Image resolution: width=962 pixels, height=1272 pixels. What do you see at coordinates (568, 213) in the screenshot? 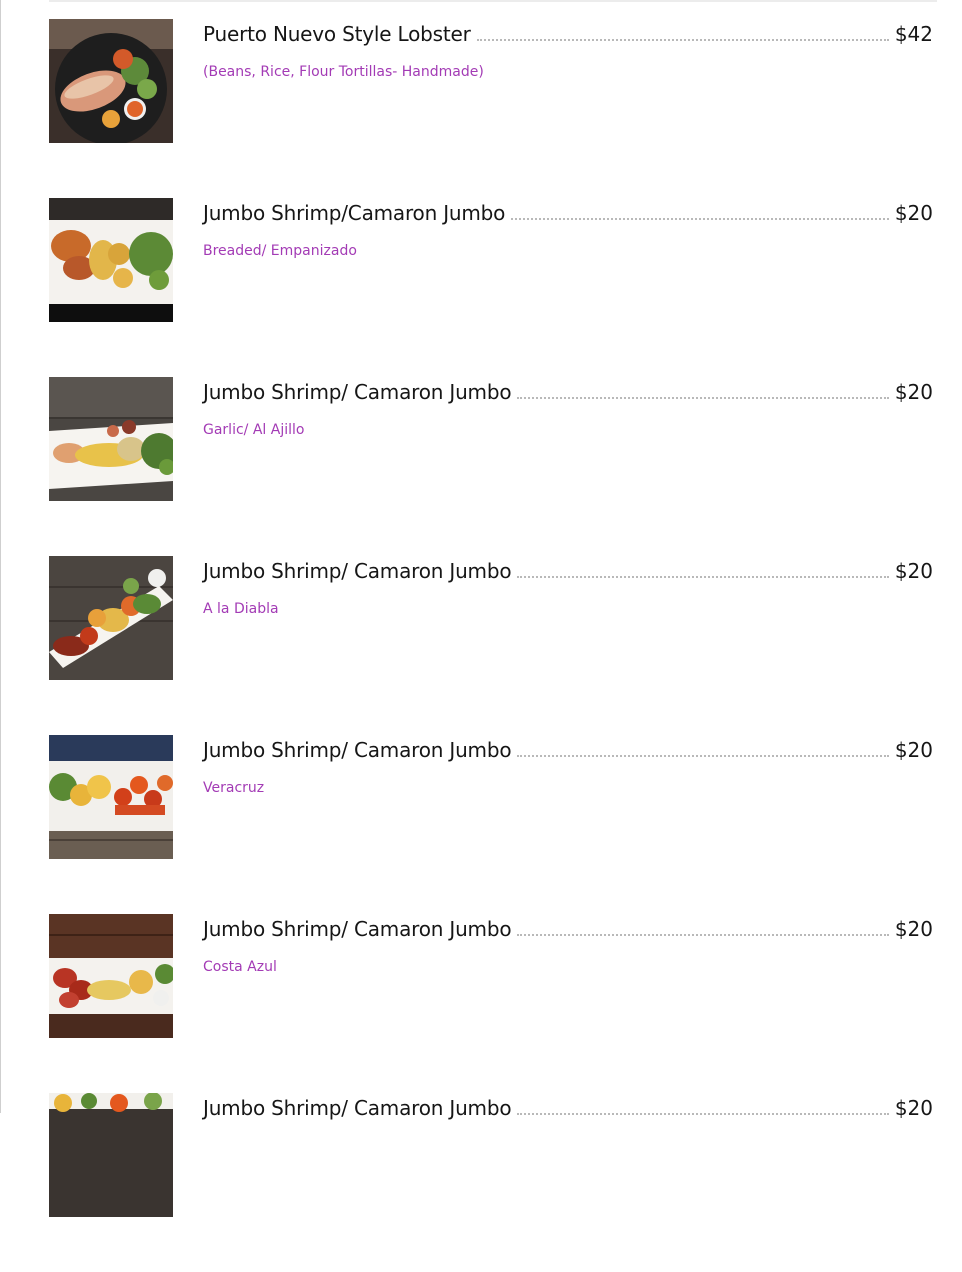
I see `item-title-row: Jumbo Shrimp/Camaron Jumbo $20` at bounding box center [568, 213].